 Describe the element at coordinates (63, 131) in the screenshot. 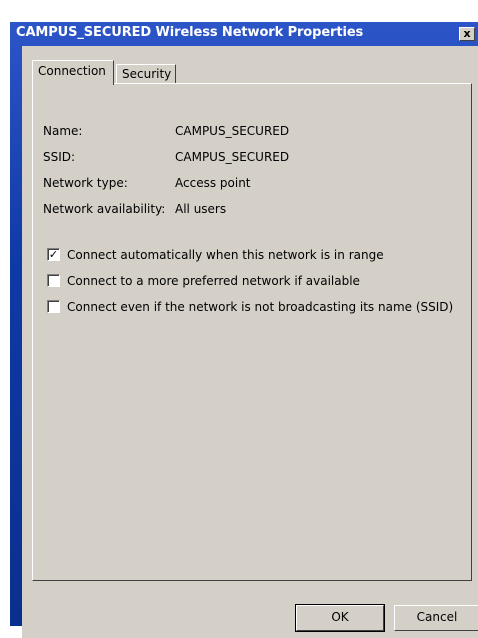

I see `name-label: Name:` at that location.